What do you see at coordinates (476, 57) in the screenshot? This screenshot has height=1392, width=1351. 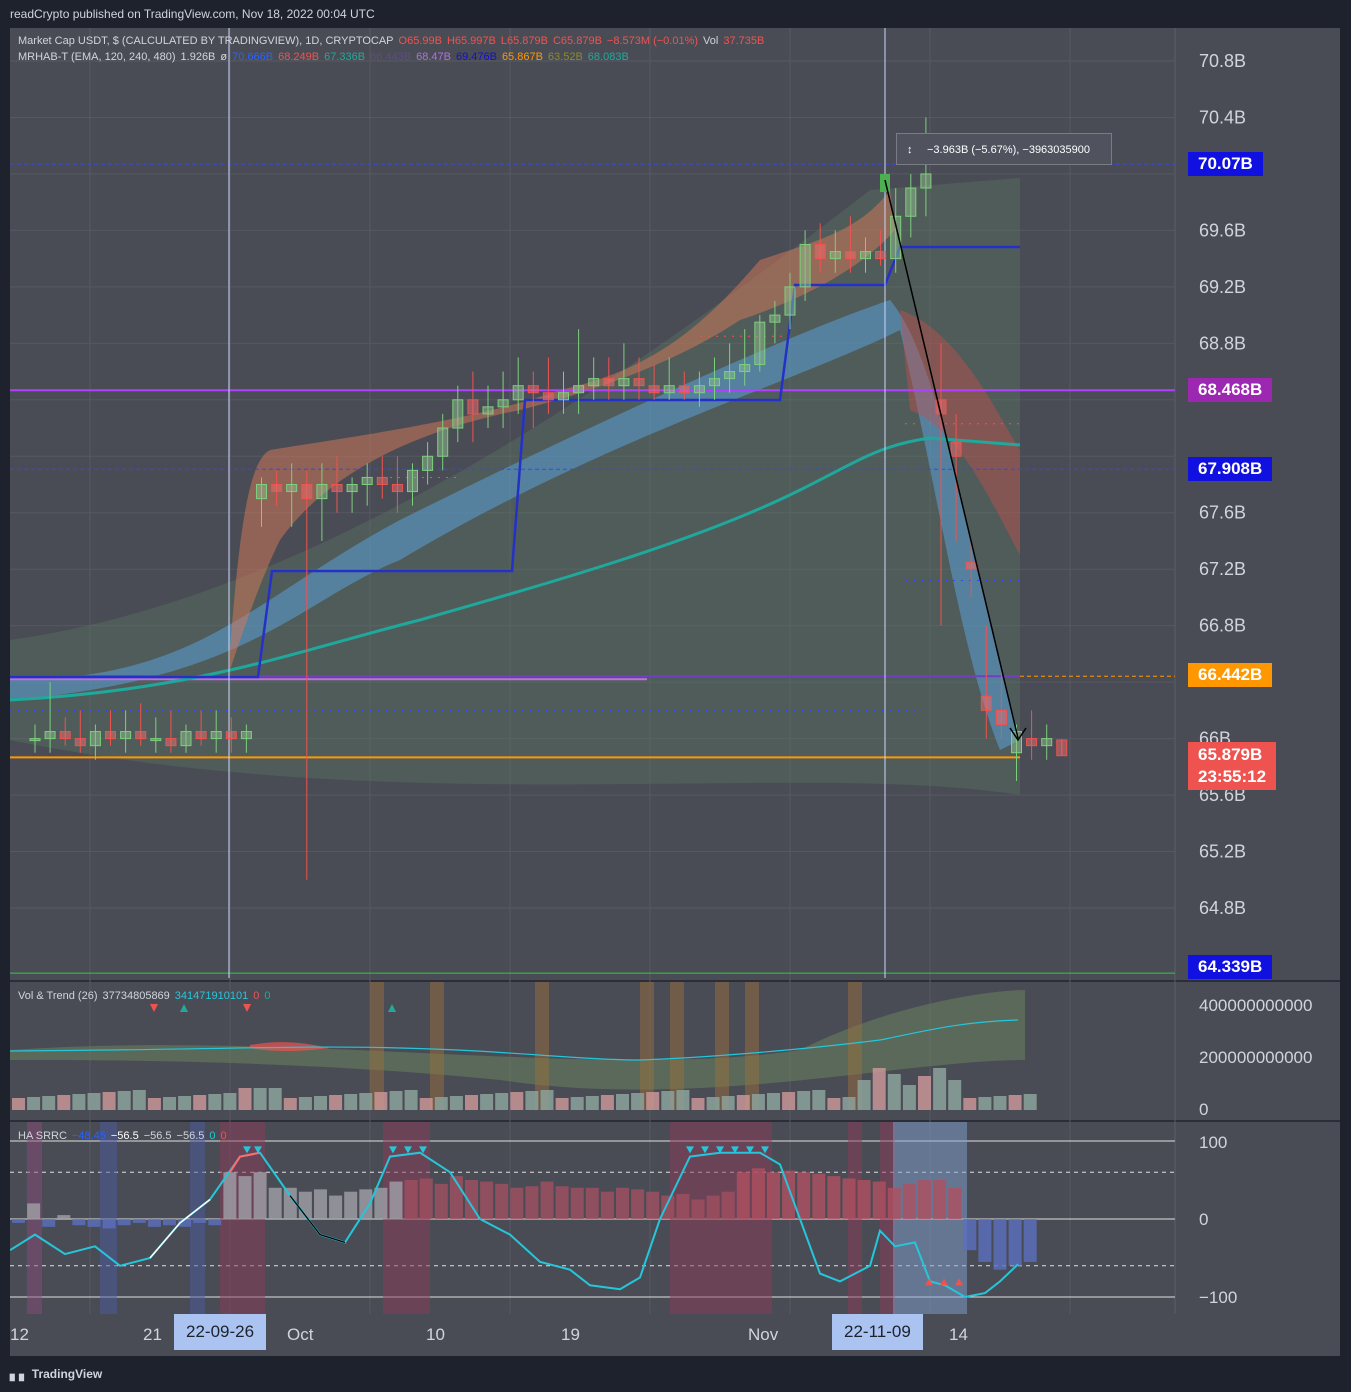 I see `mrhab-legend-item-8: 69.476B` at bounding box center [476, 57].